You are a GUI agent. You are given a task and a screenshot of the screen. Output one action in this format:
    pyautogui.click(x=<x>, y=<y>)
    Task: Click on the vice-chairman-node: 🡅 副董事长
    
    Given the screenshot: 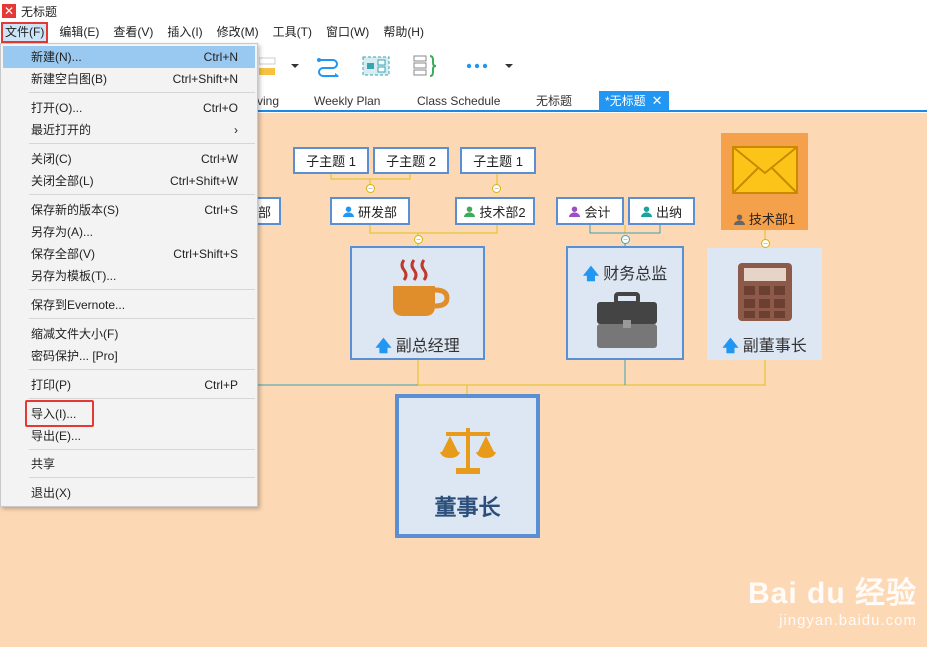 What is the action you would take?
    pyautogui.click(x=764, y=304)
    